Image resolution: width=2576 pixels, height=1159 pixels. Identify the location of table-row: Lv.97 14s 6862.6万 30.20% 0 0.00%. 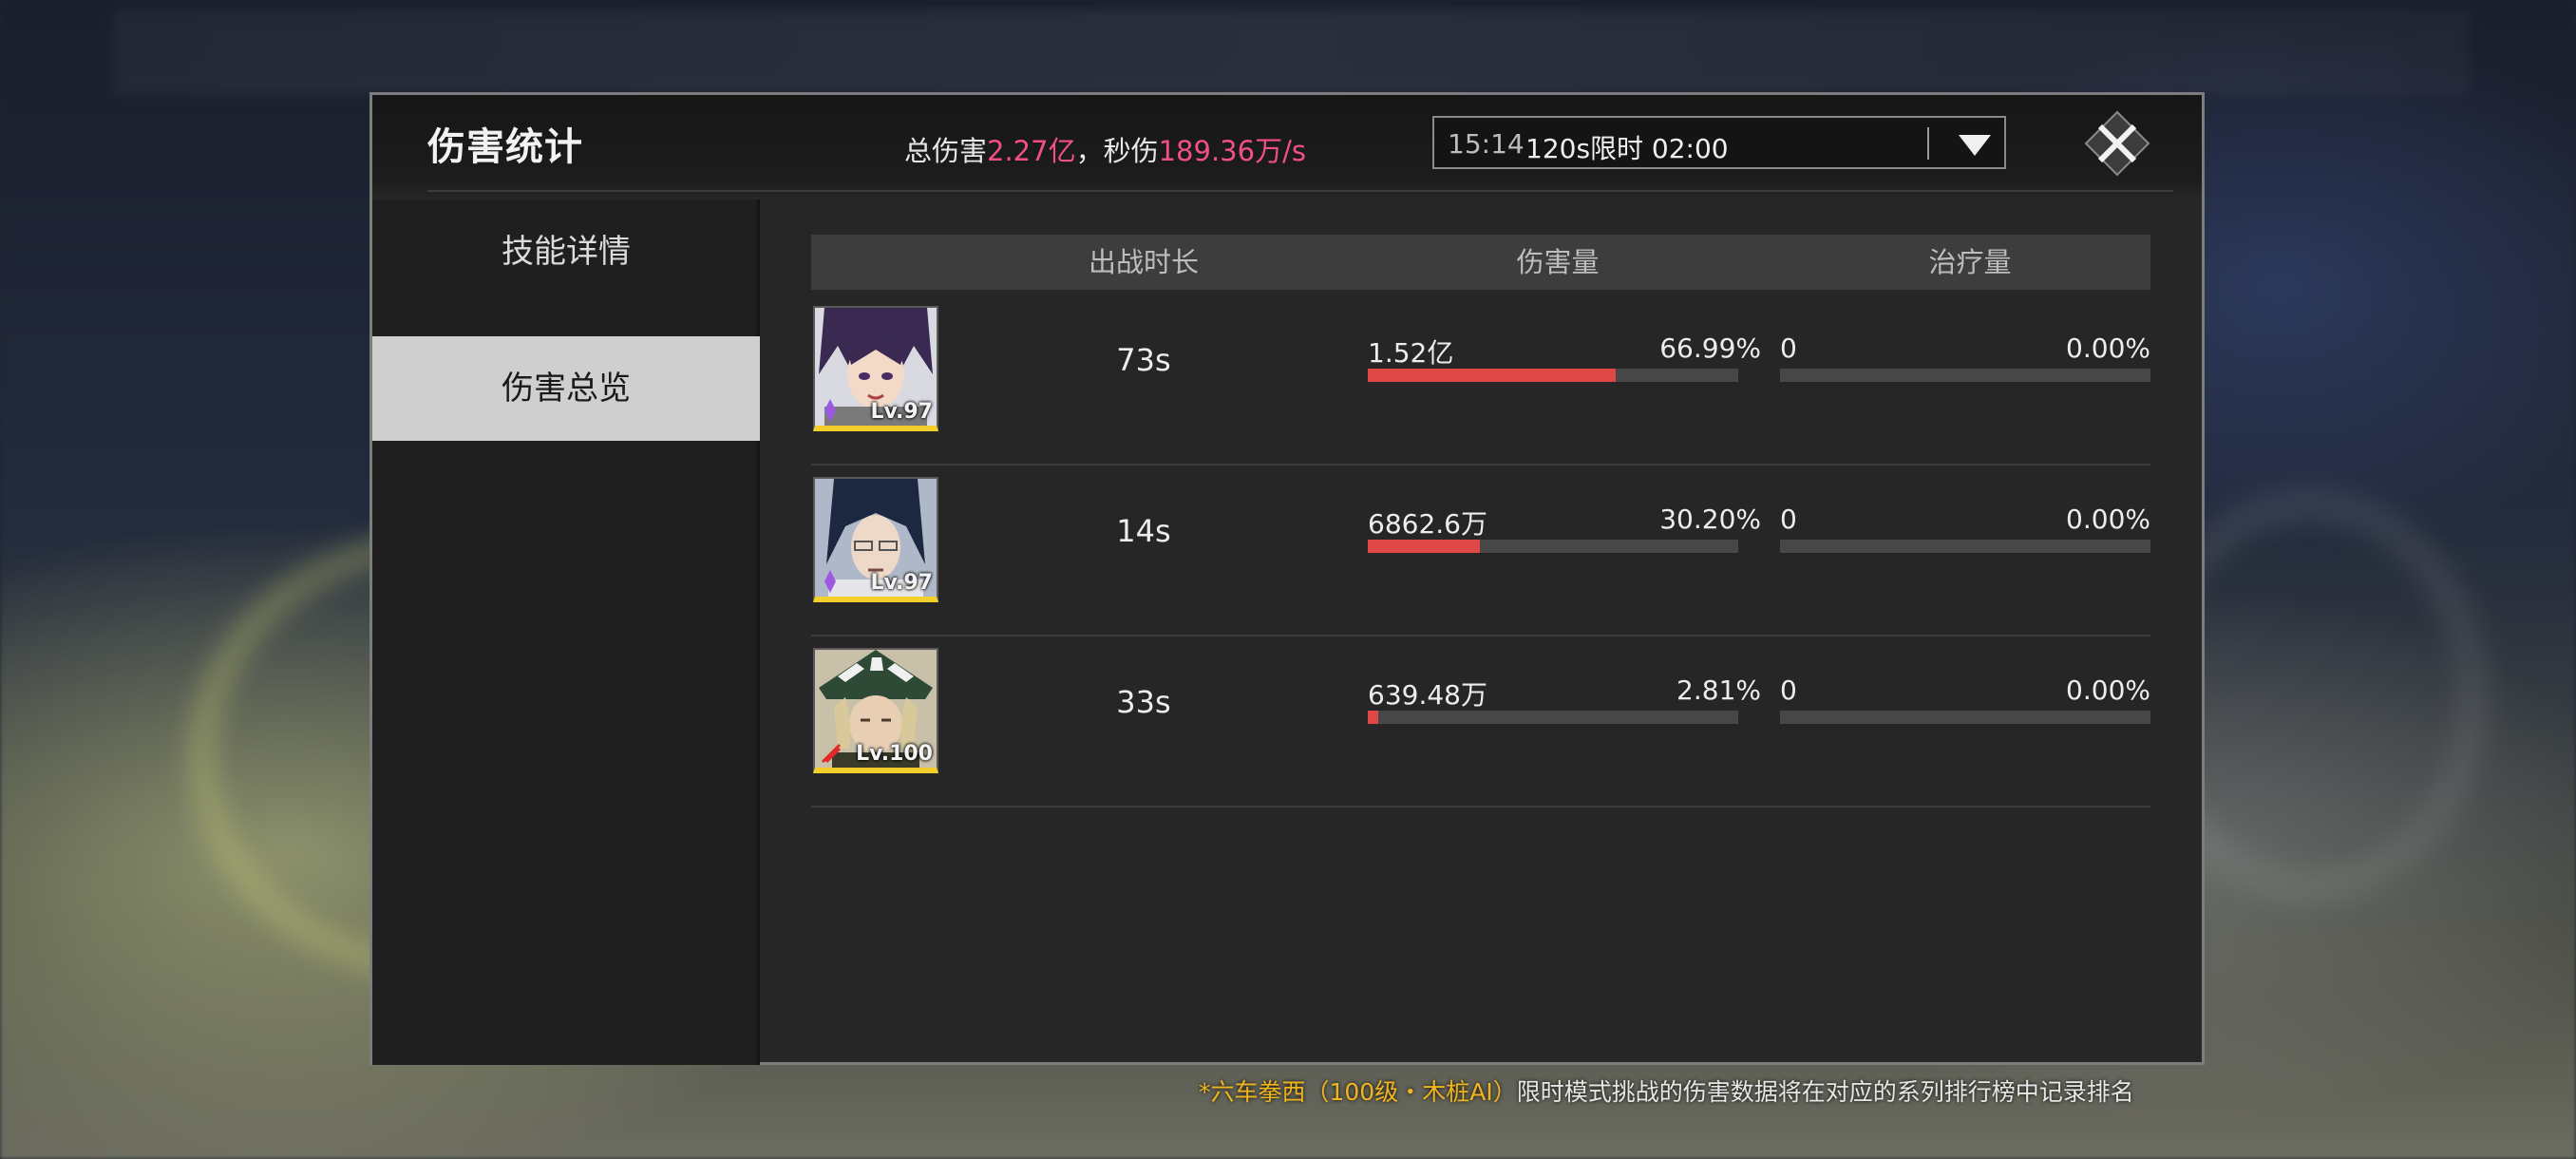
(1480, 551).